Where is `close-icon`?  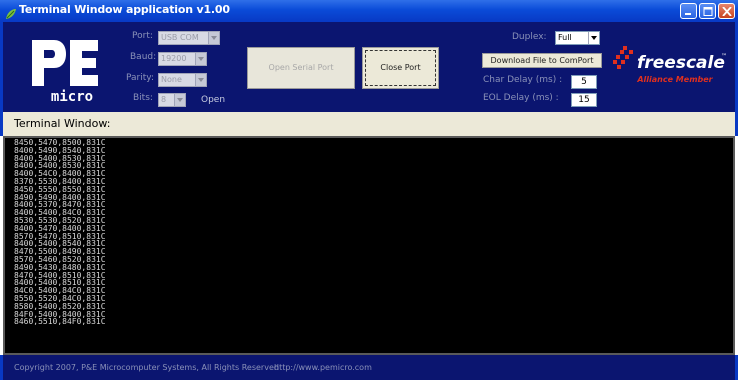
close-icon is located at coordinates (727, 11).